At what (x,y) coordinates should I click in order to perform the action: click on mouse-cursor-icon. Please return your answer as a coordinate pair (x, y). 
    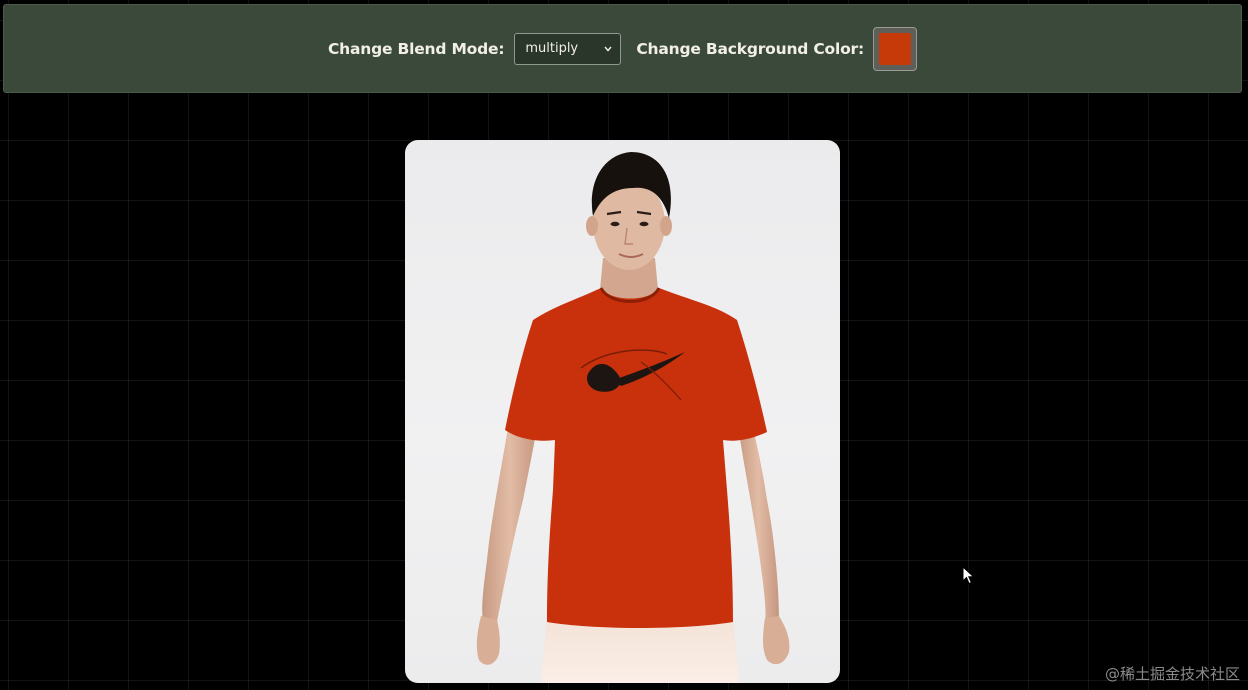
    Looking at the image, I should click on (968, 575).